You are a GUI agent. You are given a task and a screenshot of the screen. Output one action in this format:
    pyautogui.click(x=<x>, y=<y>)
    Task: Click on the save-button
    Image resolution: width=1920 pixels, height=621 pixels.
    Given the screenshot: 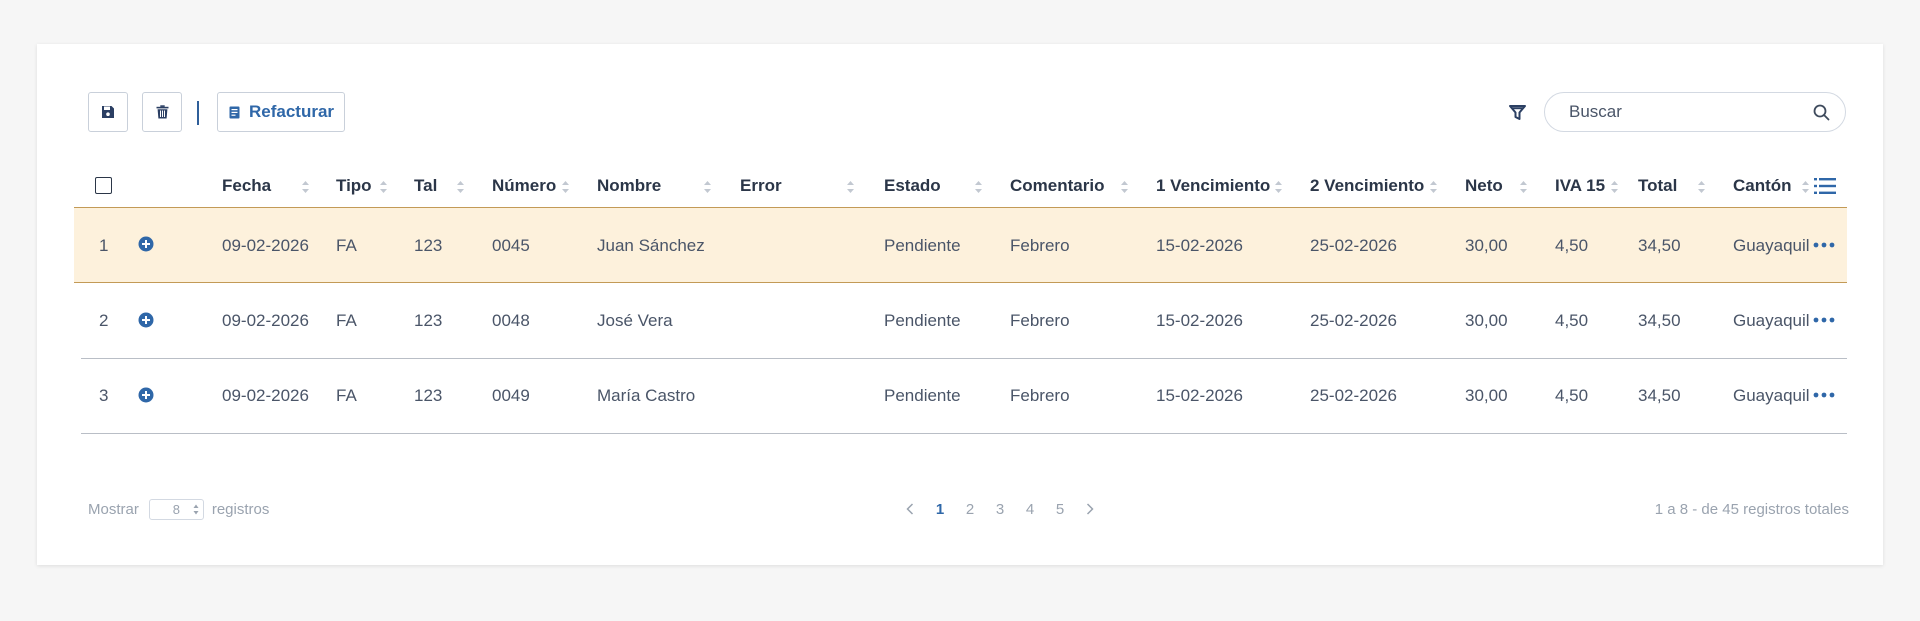 What is the action you would take?
    pyautogui.click(x=108, y=112)
    